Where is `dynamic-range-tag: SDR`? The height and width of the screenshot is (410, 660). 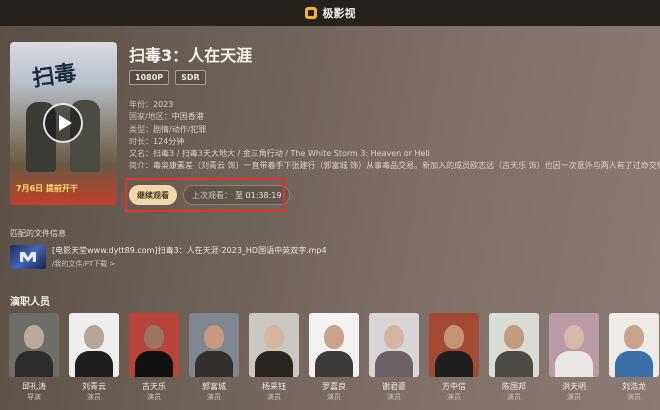 dynamic-range-tag: SDR is located at coordinates (190, 77).